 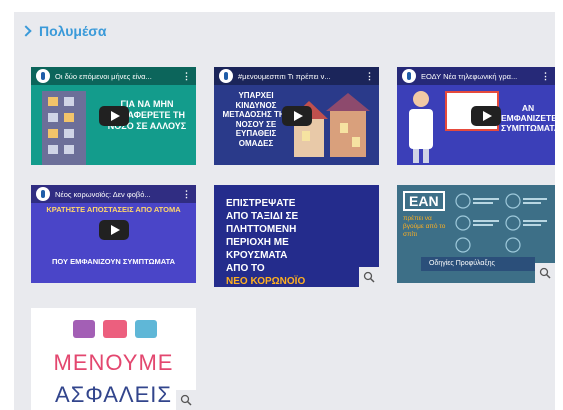 What do you see at coordinates (257, 242) in the screenshot?
I see `poster-text-line: ΠΕΡΙΟΧΗ ΜΕ` at bounding box center [257, 242].